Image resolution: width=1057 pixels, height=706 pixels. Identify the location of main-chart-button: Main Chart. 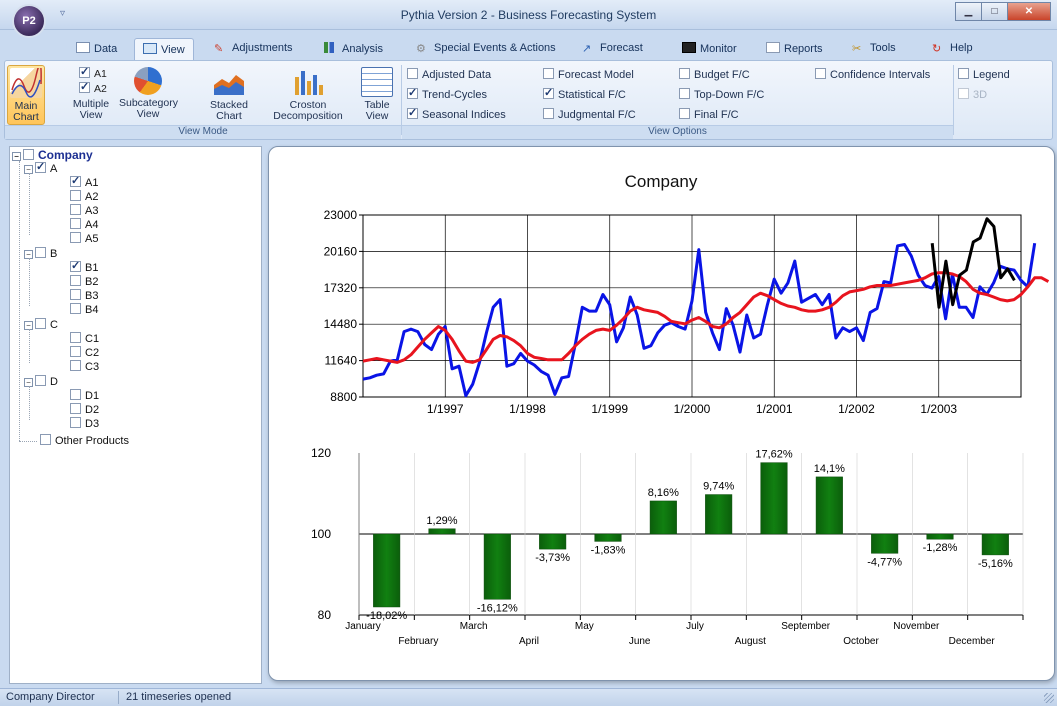
(26, 94).